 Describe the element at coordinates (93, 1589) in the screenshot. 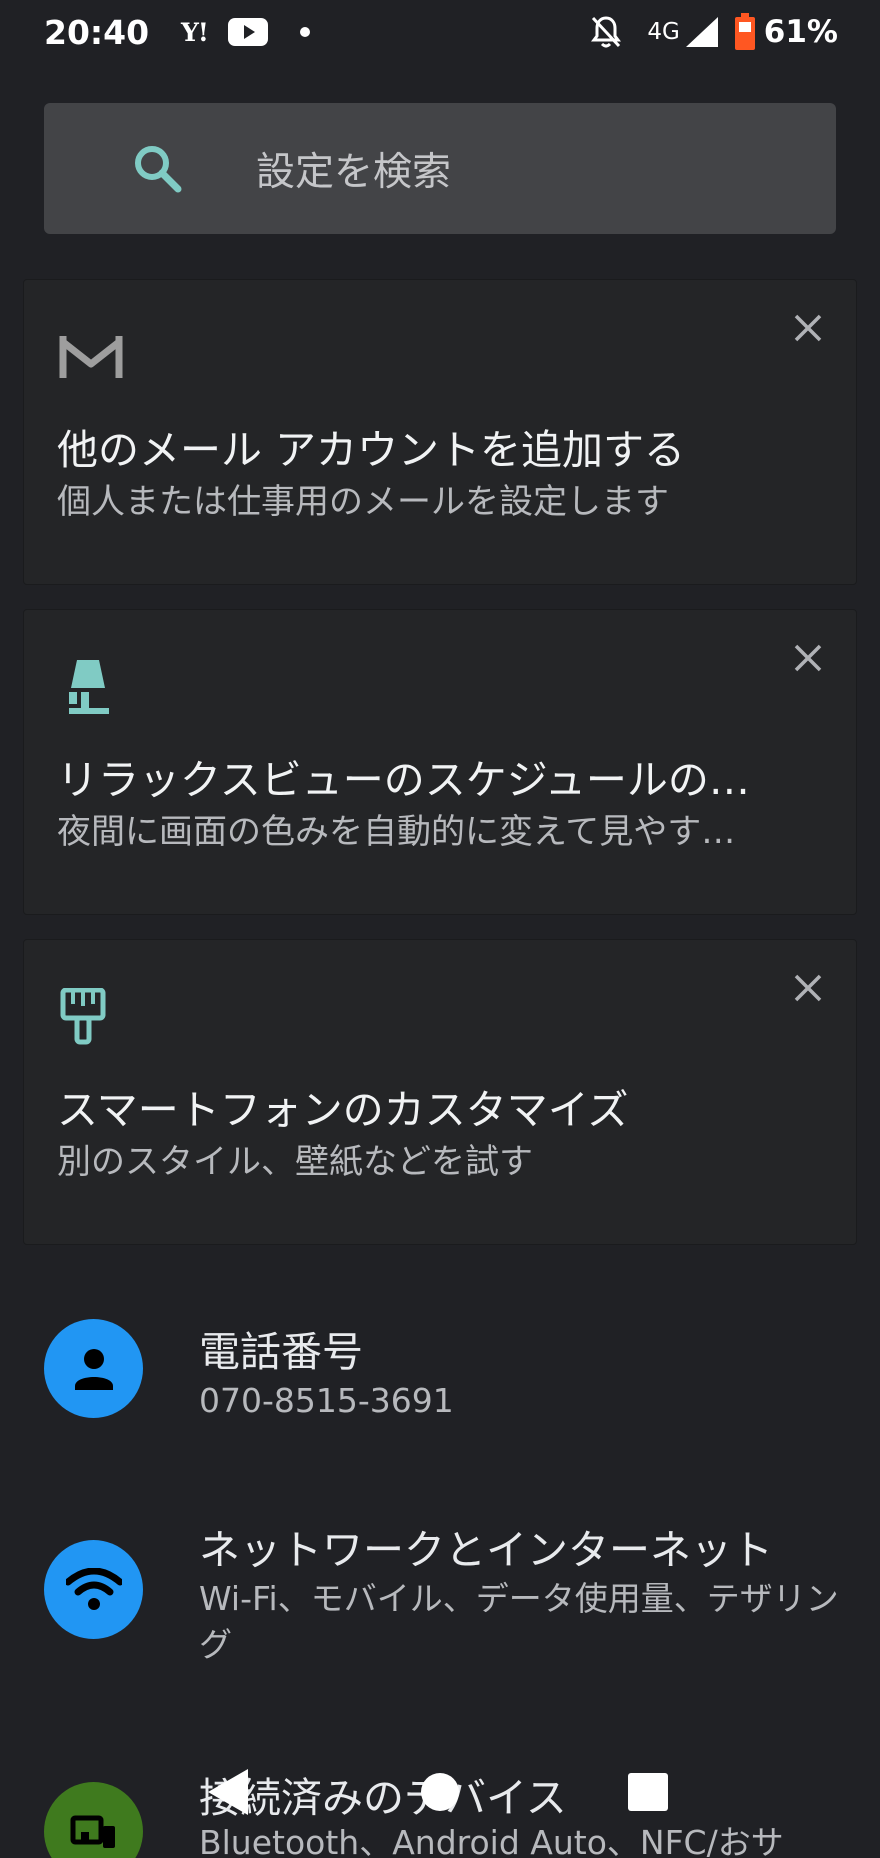

I see `wifi-icon` at that location.